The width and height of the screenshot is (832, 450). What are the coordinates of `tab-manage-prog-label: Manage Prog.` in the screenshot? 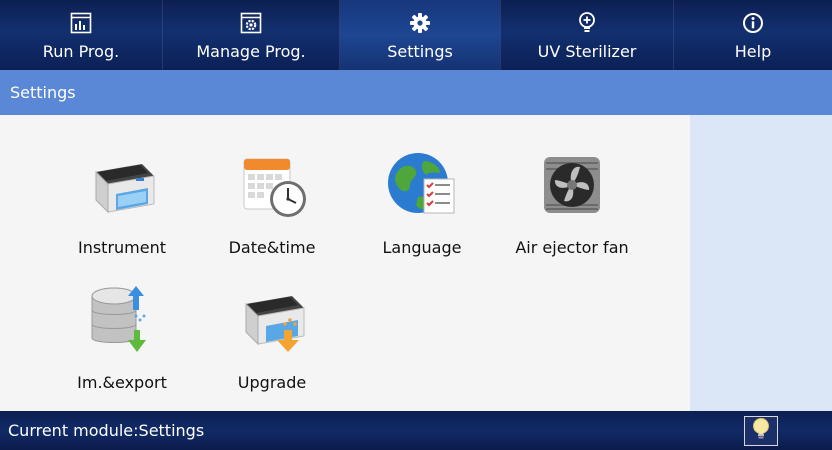 It's located at (251, 51).